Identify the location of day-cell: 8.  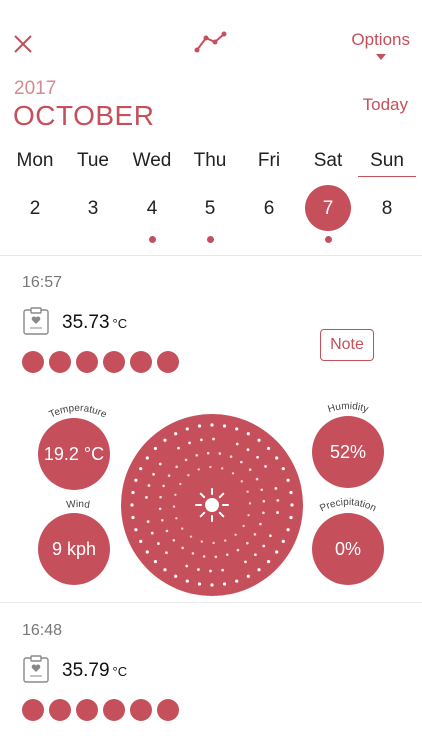
(387, 209).